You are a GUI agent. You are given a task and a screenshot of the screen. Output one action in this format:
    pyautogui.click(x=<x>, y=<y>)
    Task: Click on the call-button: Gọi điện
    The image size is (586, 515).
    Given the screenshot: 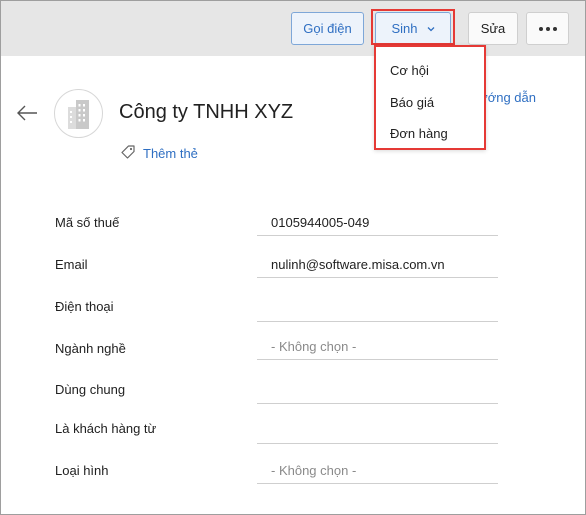 What is the action you would take?
    pyautogui.click(x=327, y=28)
    